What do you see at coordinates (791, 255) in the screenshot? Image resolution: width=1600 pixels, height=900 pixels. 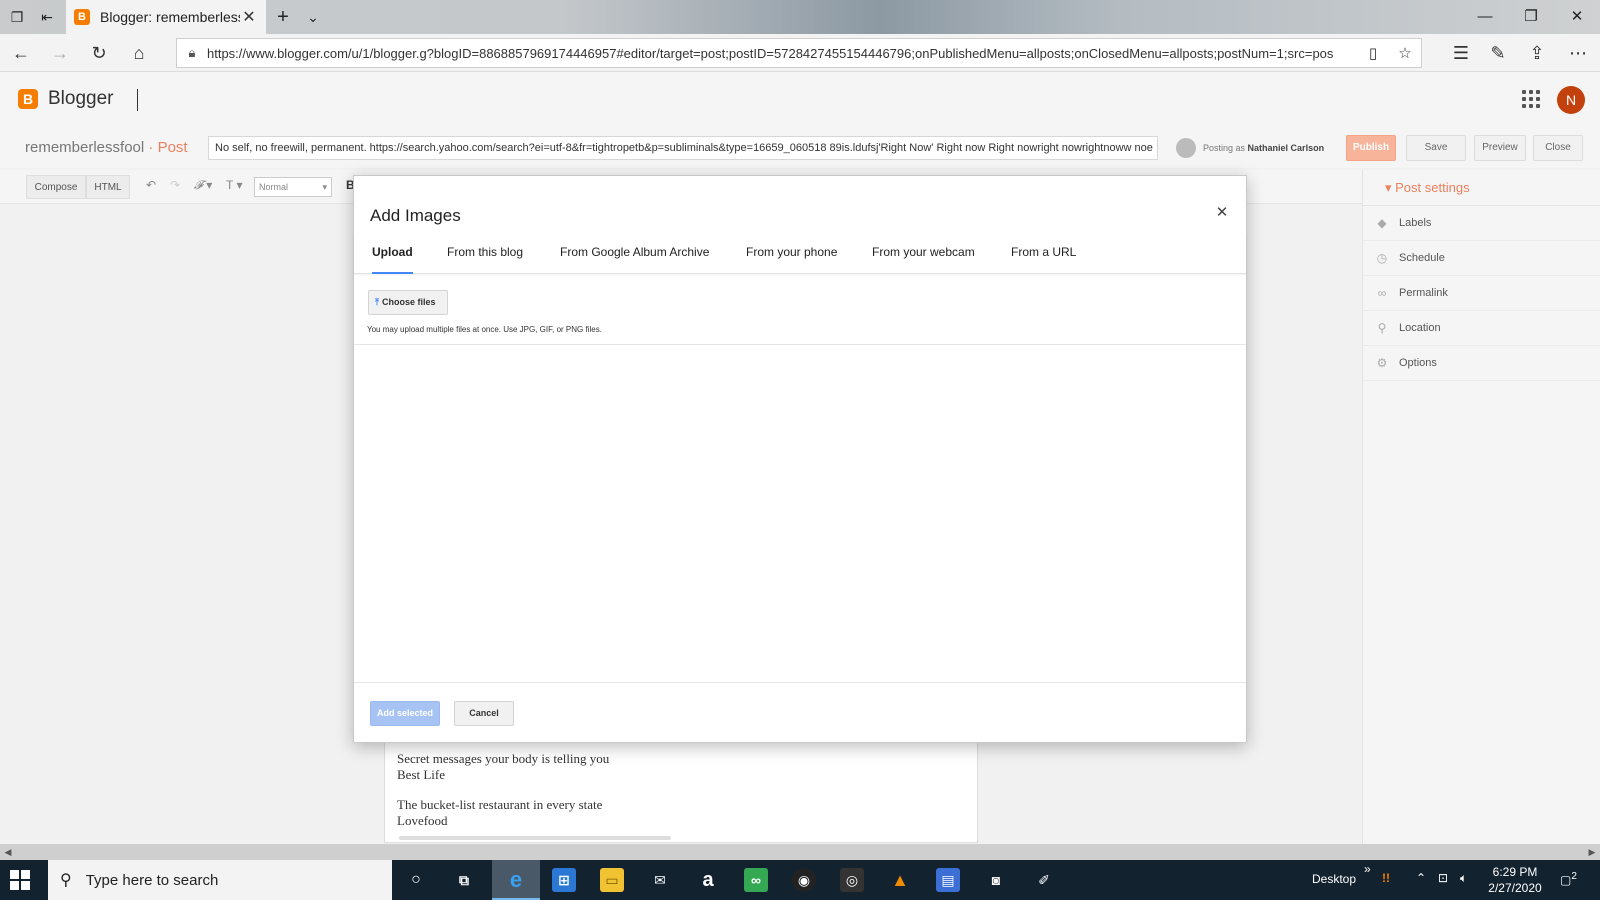 I see `tab-from-your-phone: From your phone` at bounding box center [791, 255].